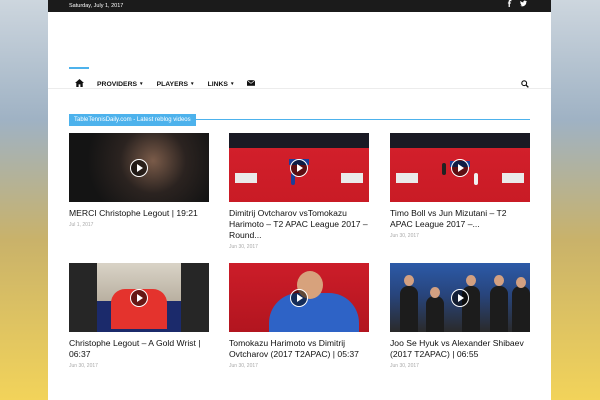 The image size is (600, 400). I want to click on top-bar: Saturday, July 1, 2017, so click(299, 6).